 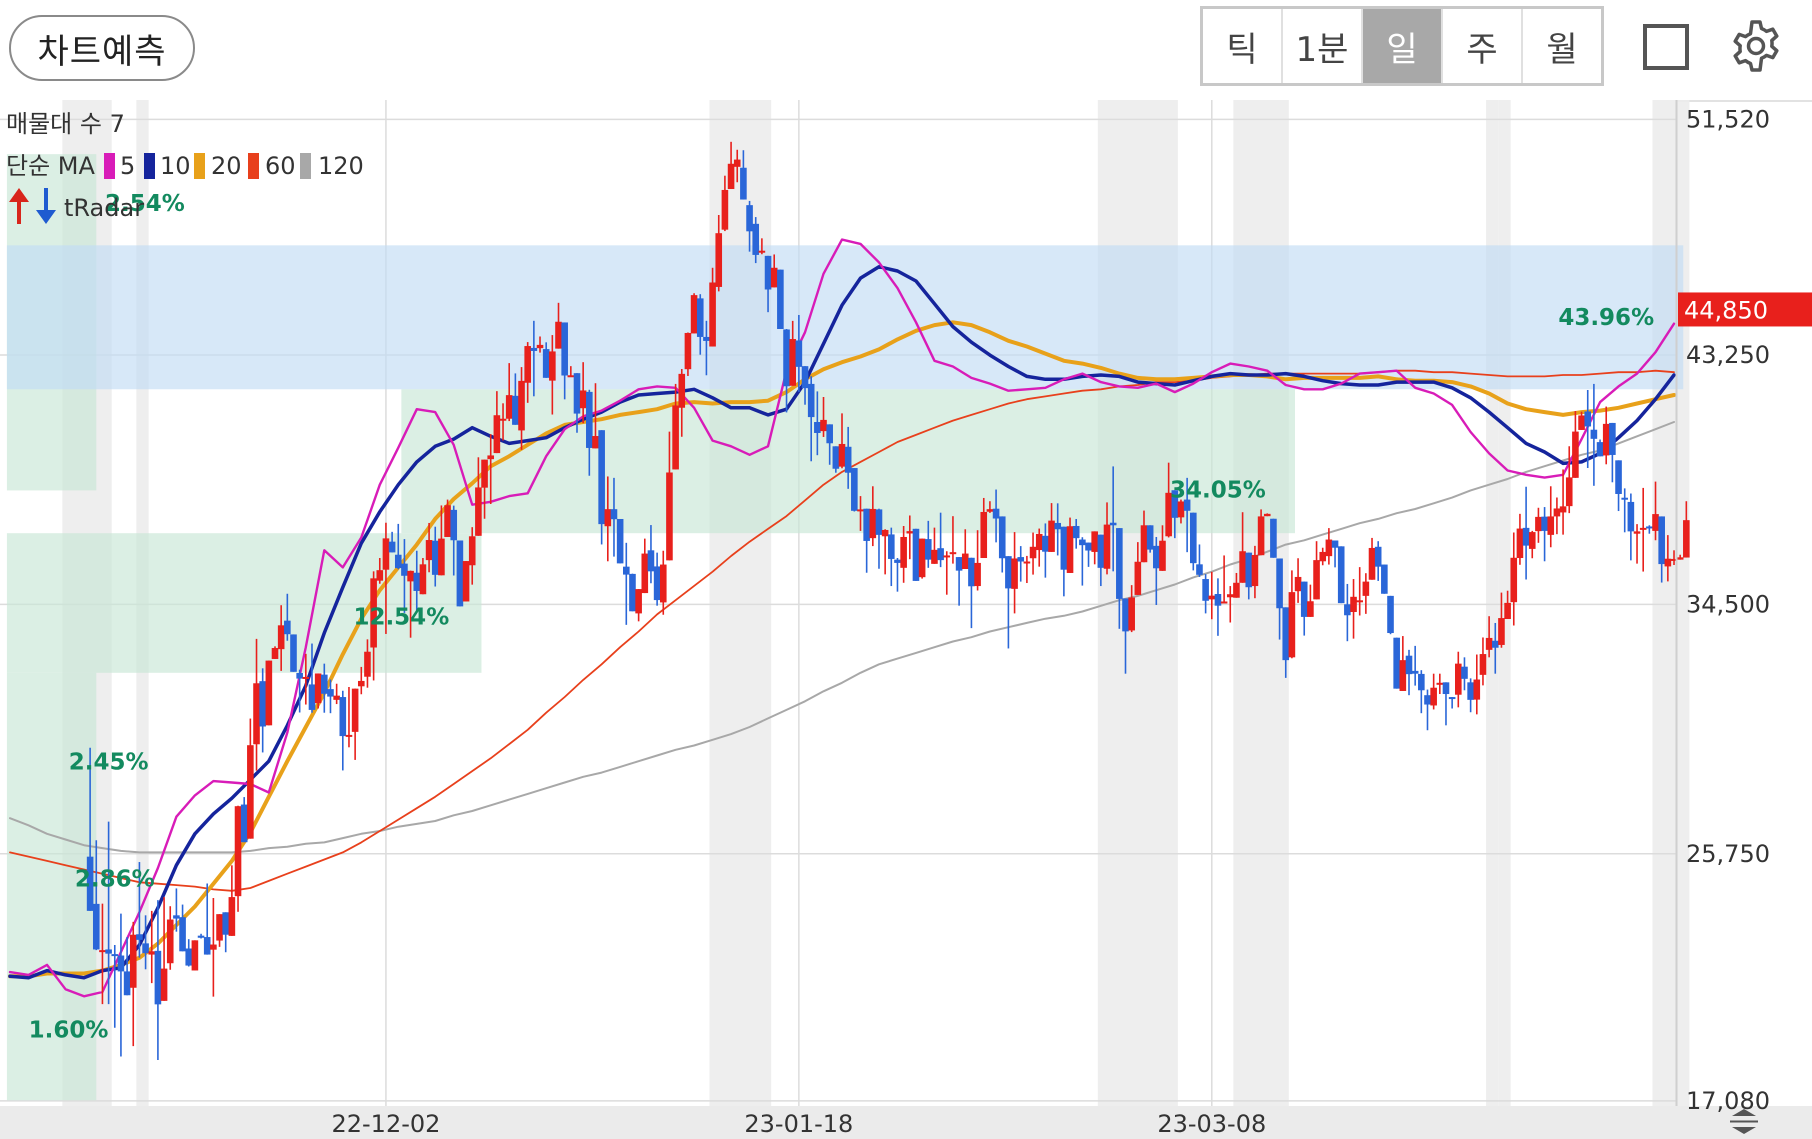 I want to click on y-axis-ticks: 51,520 43,250 34,500 25,750 17,080, so click(x=1728, y=609).